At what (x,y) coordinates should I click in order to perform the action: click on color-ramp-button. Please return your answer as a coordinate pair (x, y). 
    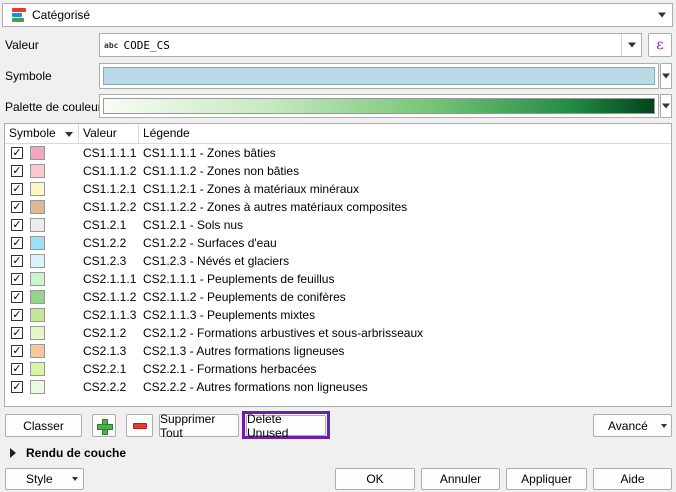
    Looking at the image, I should click on (379, 106).